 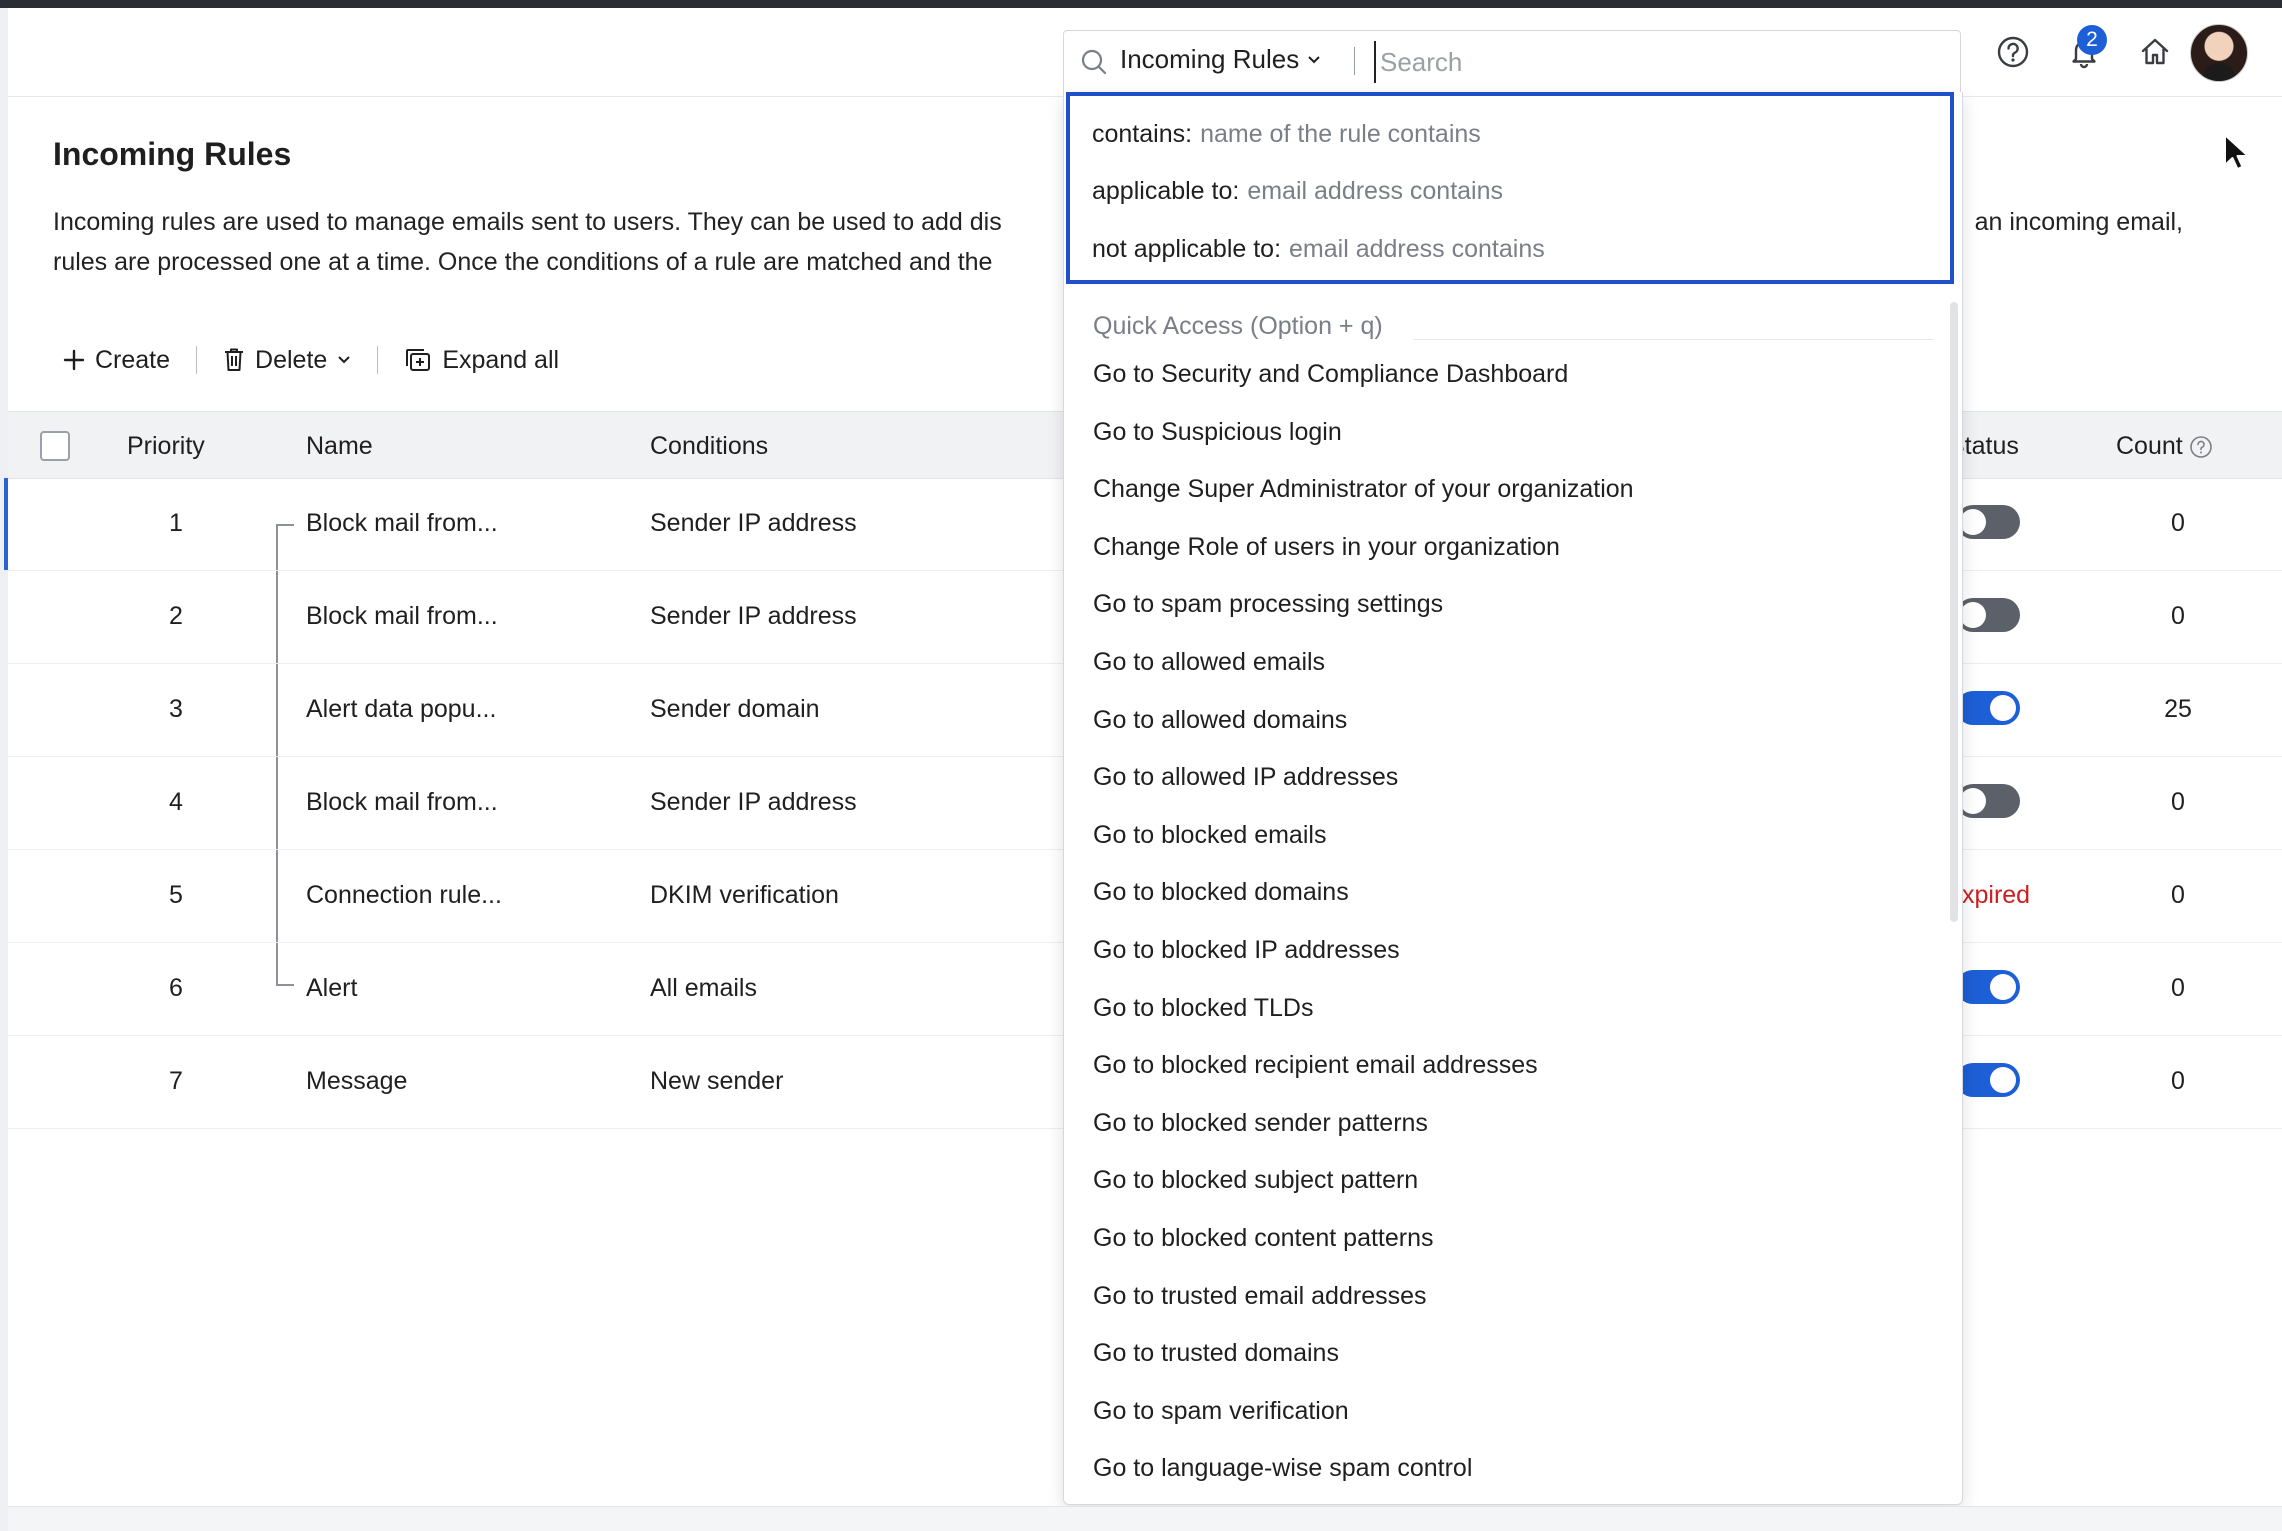 I want to click on filter-contains: contains: name of the rule contains, so click(x=1286, y=134).